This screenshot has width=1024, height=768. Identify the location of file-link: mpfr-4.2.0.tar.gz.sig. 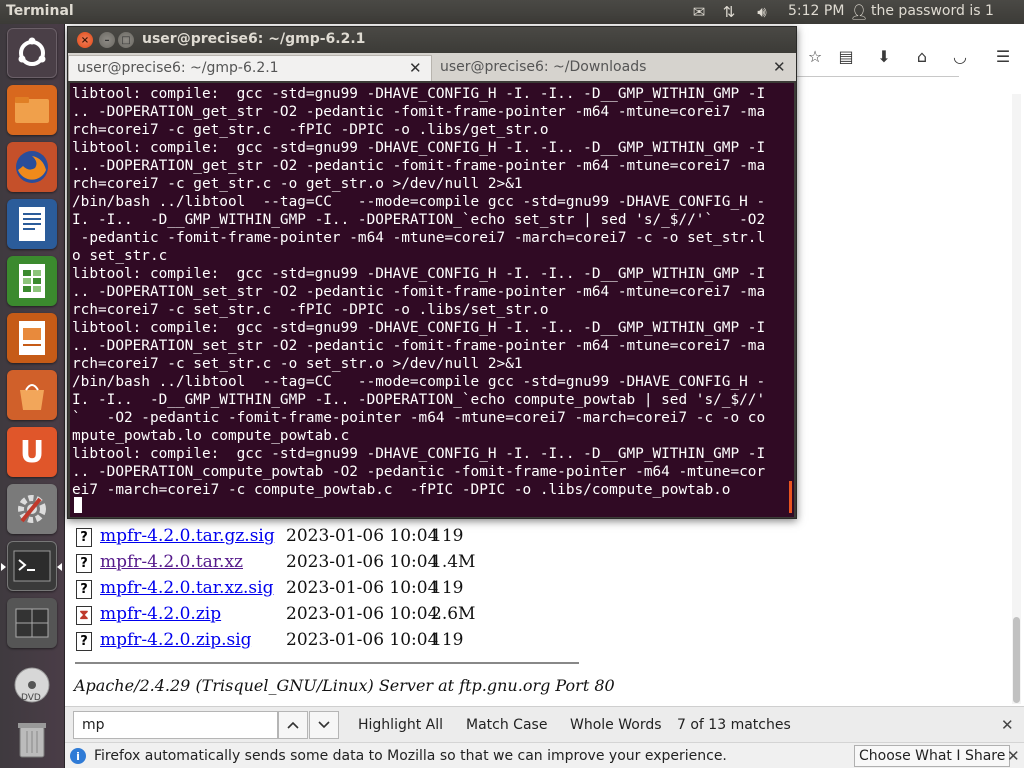
(187, 536).